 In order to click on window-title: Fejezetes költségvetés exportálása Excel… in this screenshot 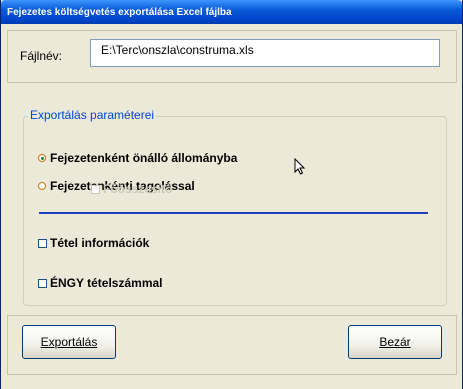, I will do `click(119, 12)`.